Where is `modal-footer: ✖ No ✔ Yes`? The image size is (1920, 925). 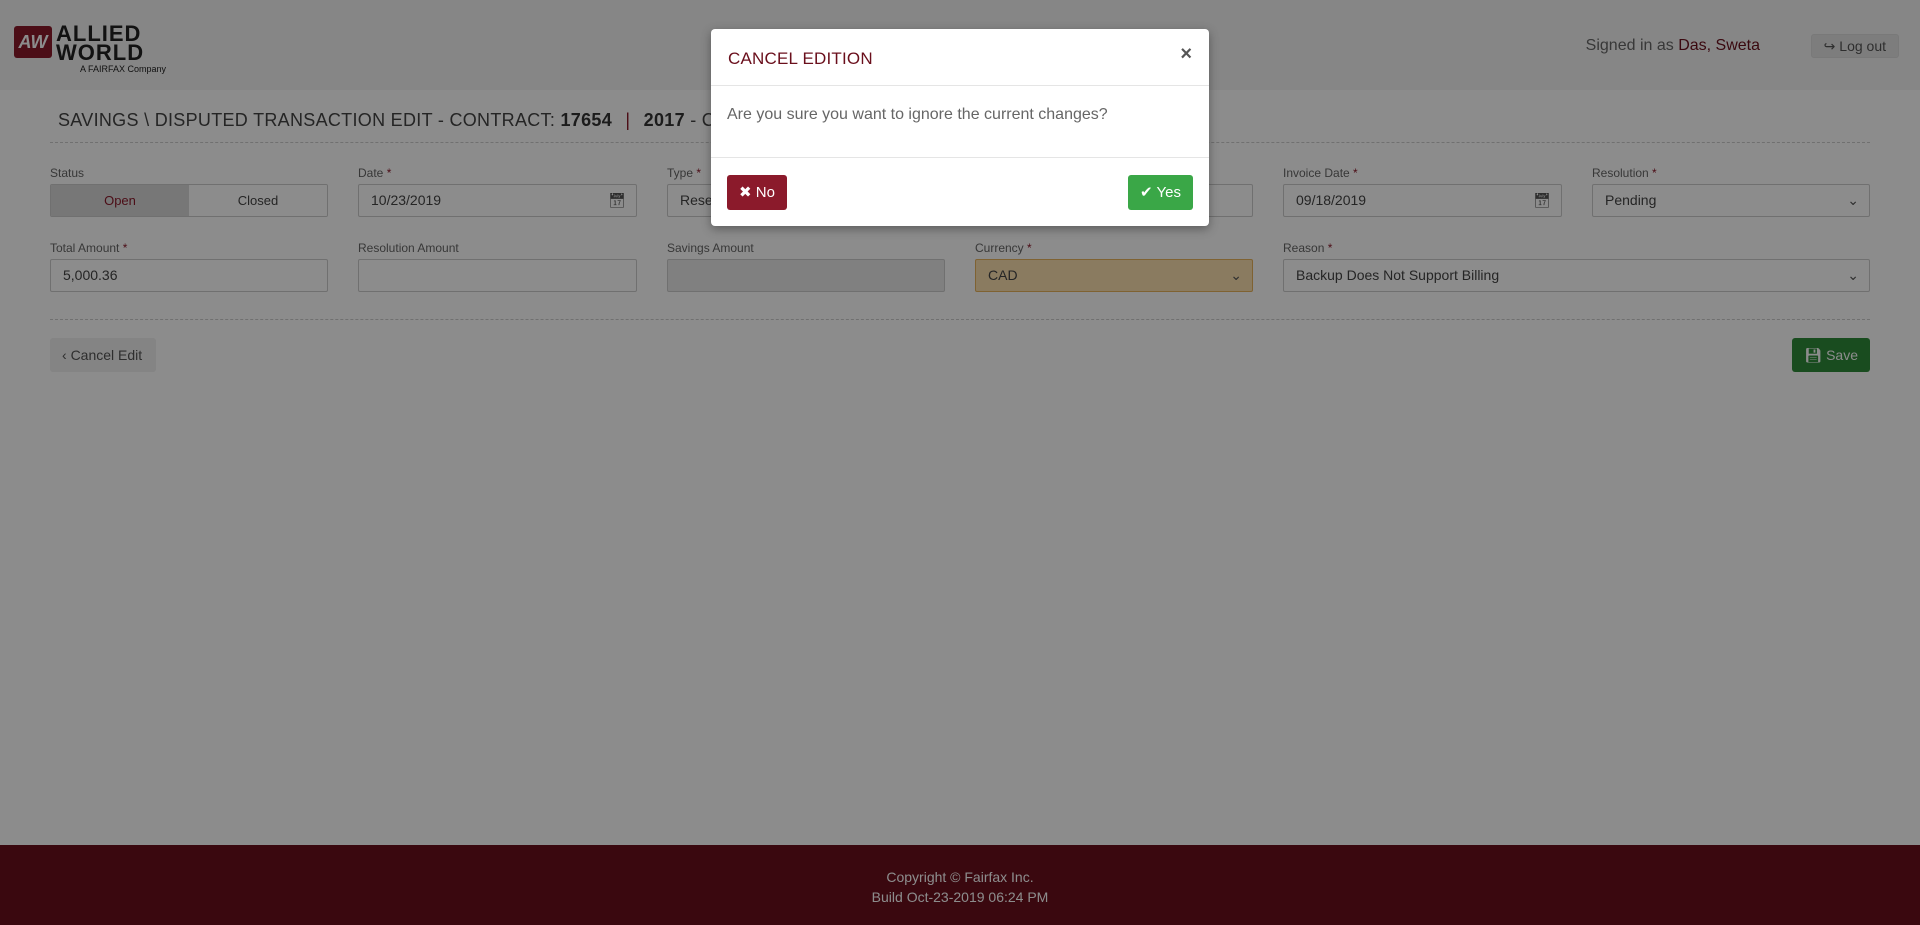
modal-footer: ✖ No ✔ Yes is located at coordinates (960, 191).